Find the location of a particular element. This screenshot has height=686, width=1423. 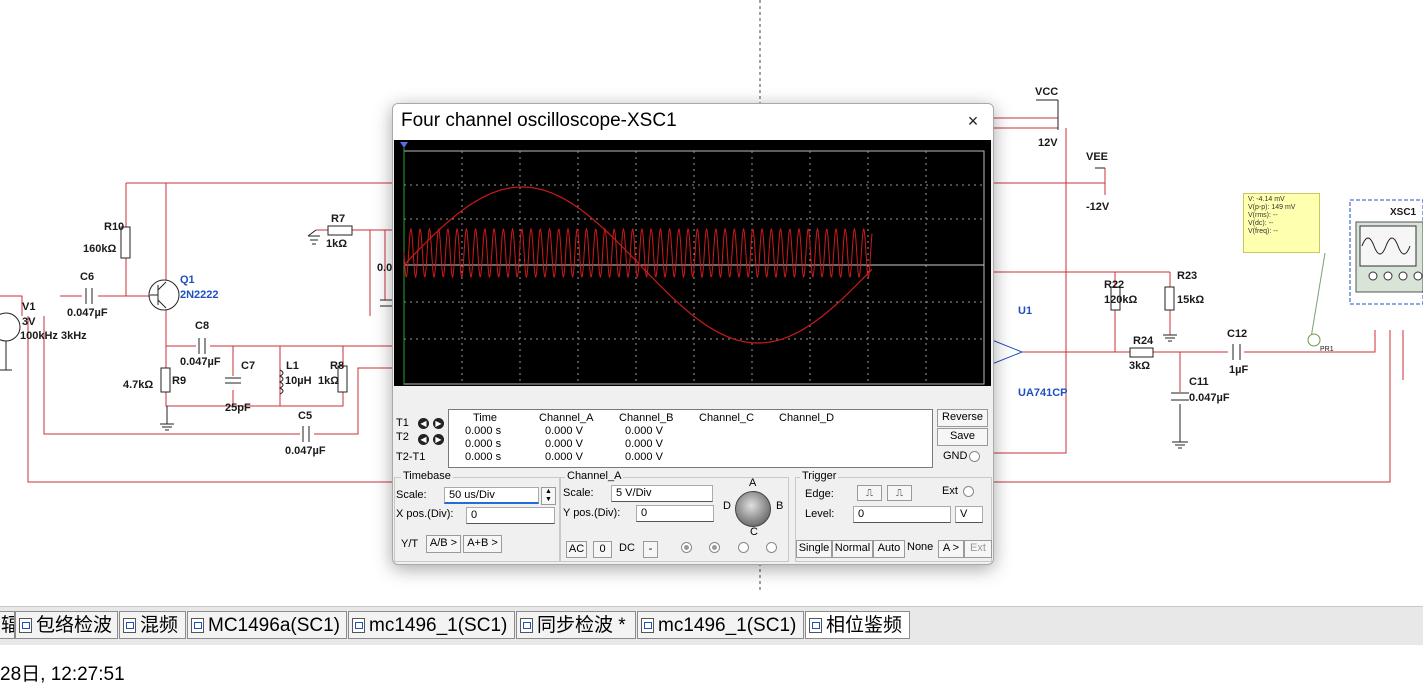

c6-label: C6 is located at coordinates (87, 277).